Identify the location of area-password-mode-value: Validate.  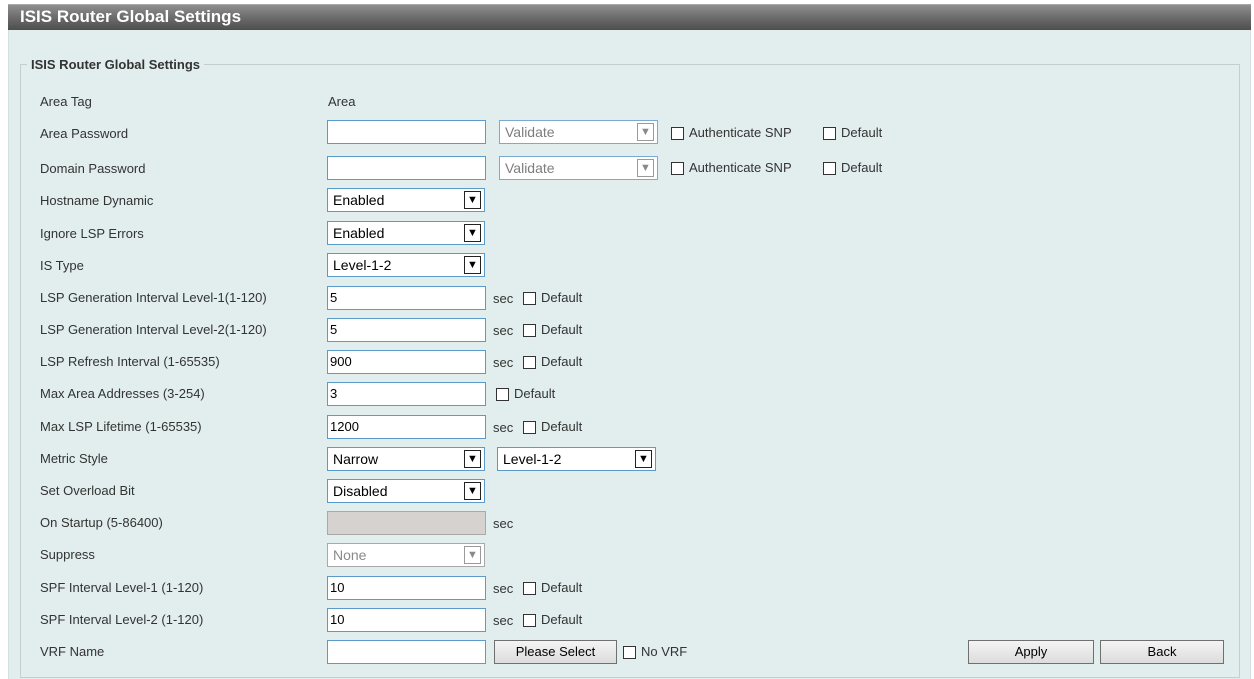
(530, 132).